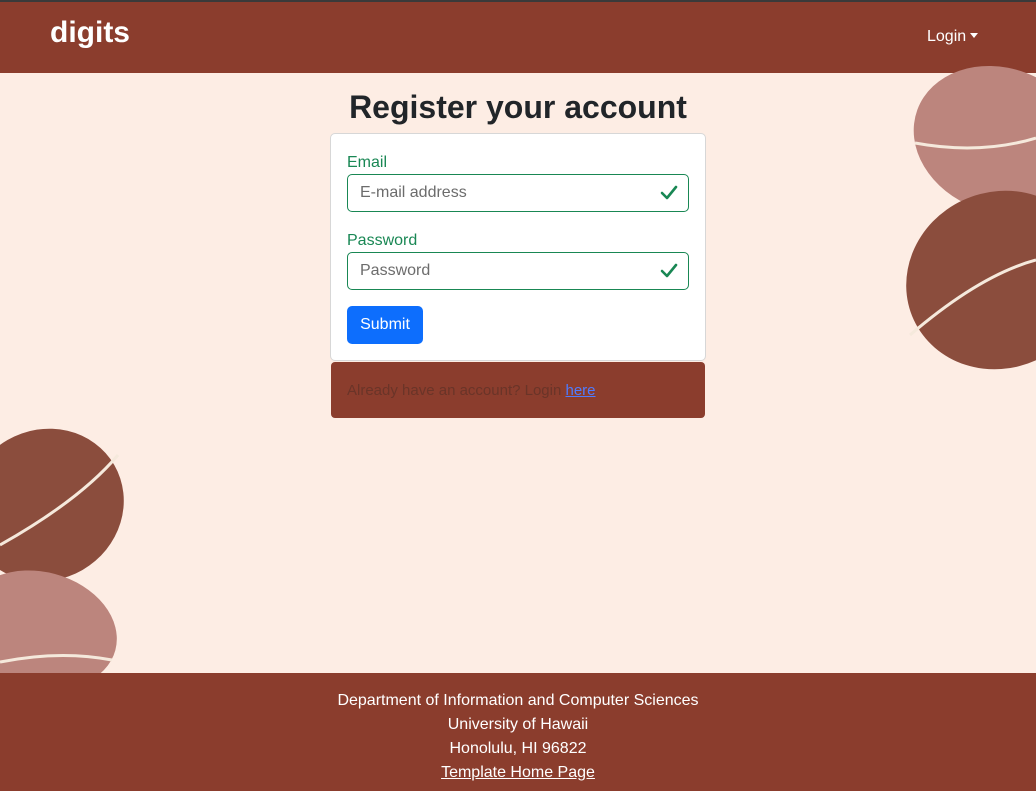 This screenshot has height=791, width=1036. I want to click on footer-address: Honolulu, HI 96822, so click(518, 748).